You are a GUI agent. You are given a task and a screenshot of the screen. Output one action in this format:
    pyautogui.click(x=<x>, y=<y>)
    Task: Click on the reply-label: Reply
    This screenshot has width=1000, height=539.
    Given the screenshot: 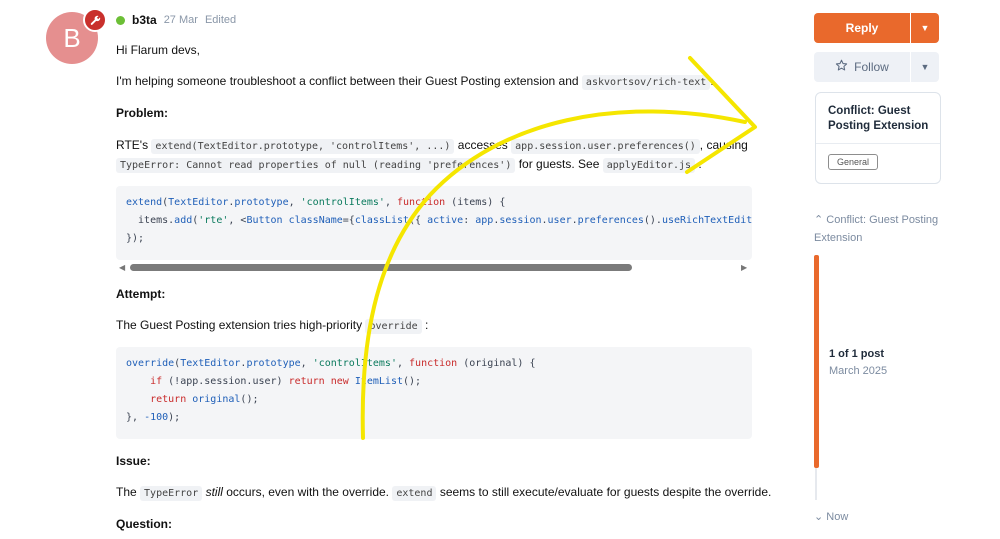 What is the action you would take?
    pyautogui.click(x=862, y=28)
    